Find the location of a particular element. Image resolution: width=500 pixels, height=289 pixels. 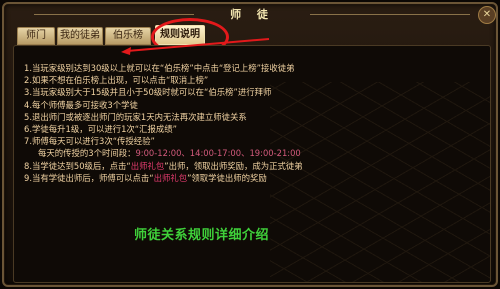

time-prefix: 每天的传授的3个时间段： is located at coordinates (87, 153).